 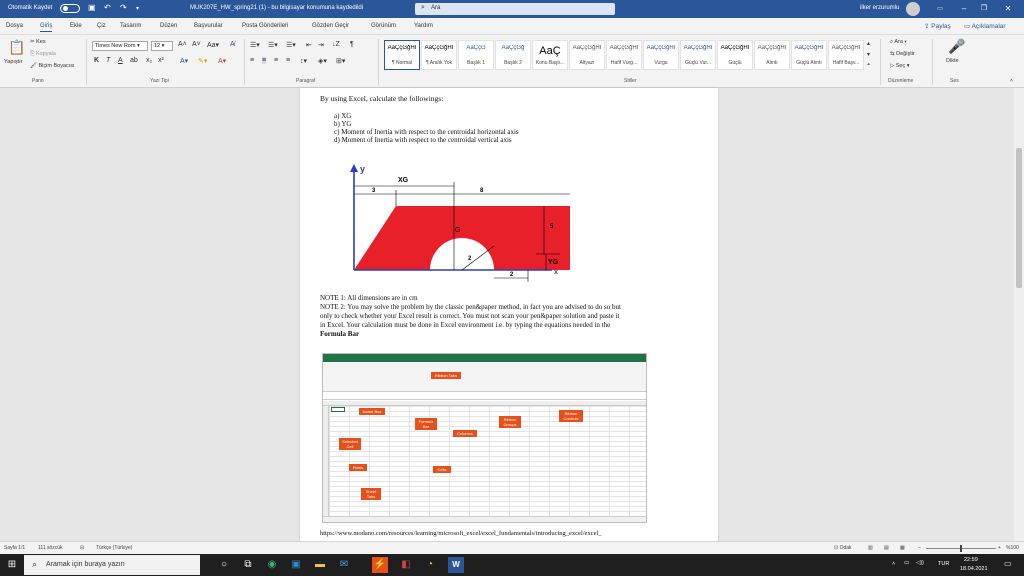 I want to click on text-effects-icon: A▾, so click(x=184, y=61).